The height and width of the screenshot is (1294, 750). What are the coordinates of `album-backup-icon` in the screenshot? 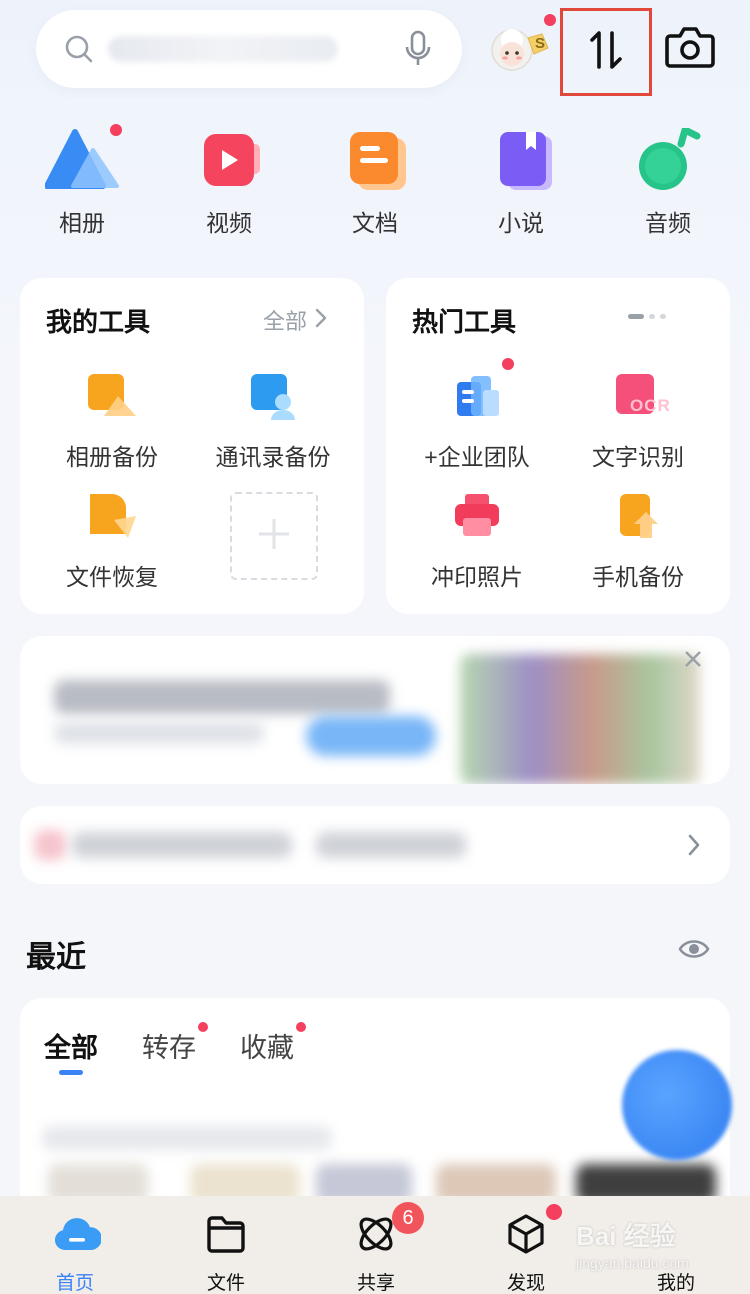 It's located at (112, 398).